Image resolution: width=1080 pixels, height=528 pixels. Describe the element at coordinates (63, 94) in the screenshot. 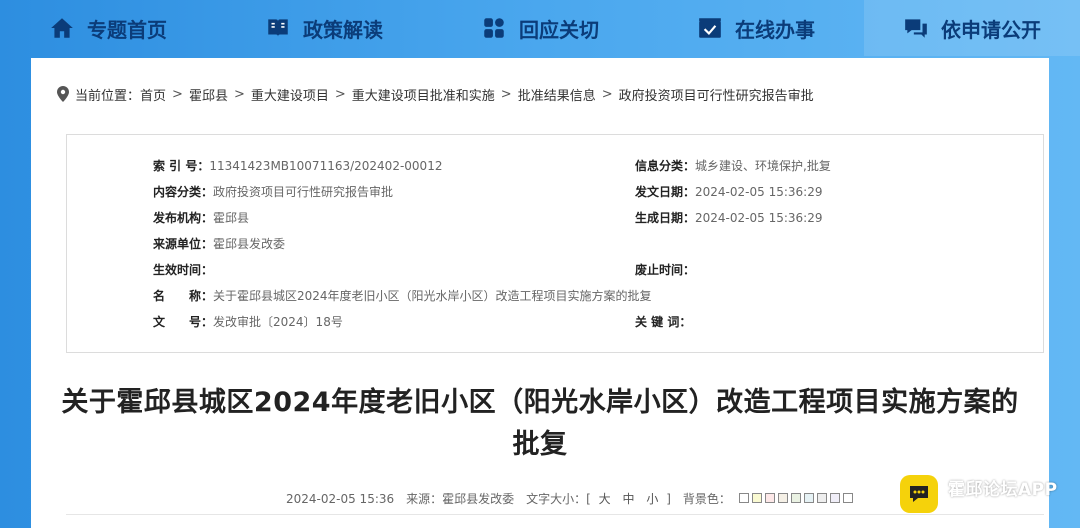

I see `location-pin-icon` at that location.